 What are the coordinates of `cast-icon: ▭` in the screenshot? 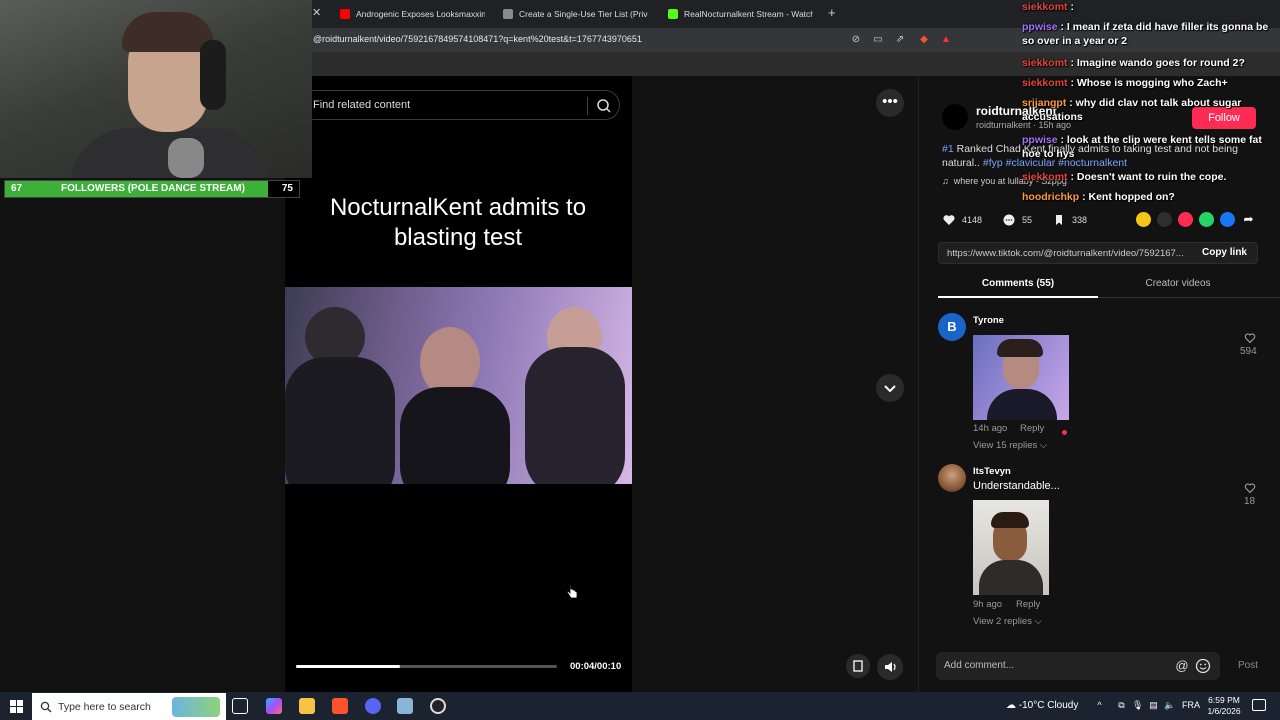 It's located at (878, 40).